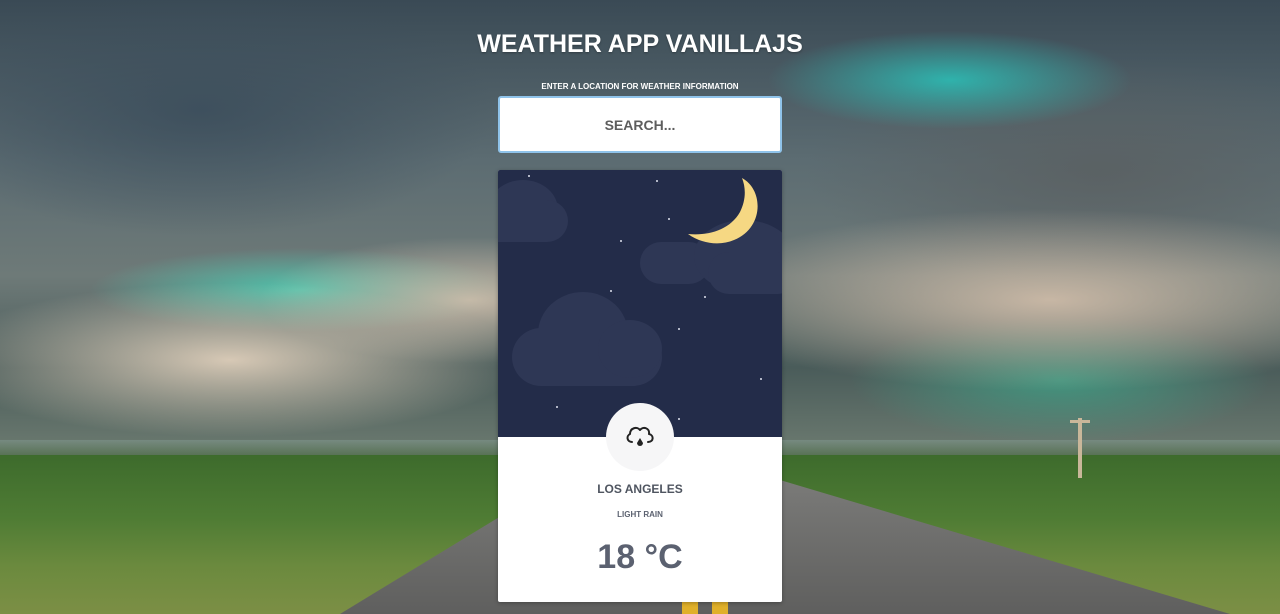 Image resolution: width=1280 pixels, height=614 pixels. What do you see at coordinates (640, 86) in the screenshot?
I see `search-label: ENTER A LOCATION FOR WEATHER INFORMATION` at bounding box center [640, 86].